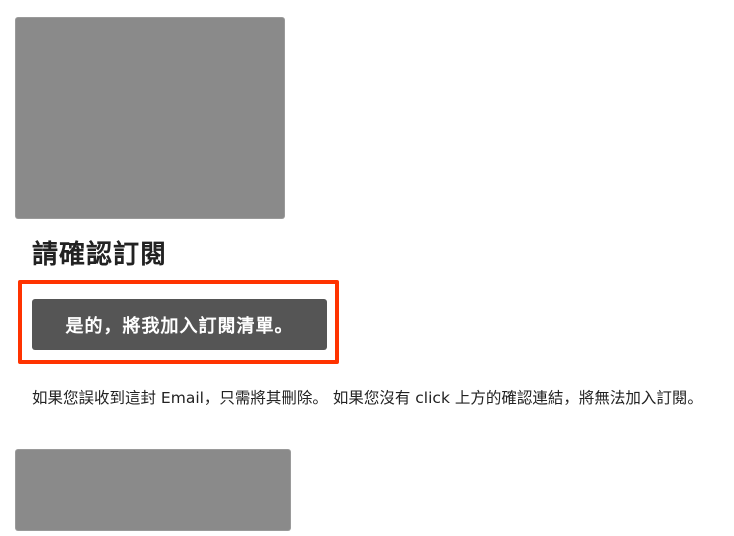 This screenshot has width=734, height=536. What do you see at coordinates (179, 324) in the screenshot?
I see `confirm-subscription-button: 是的，將我加入訂閱清單。` at bounding box center [179, 324].